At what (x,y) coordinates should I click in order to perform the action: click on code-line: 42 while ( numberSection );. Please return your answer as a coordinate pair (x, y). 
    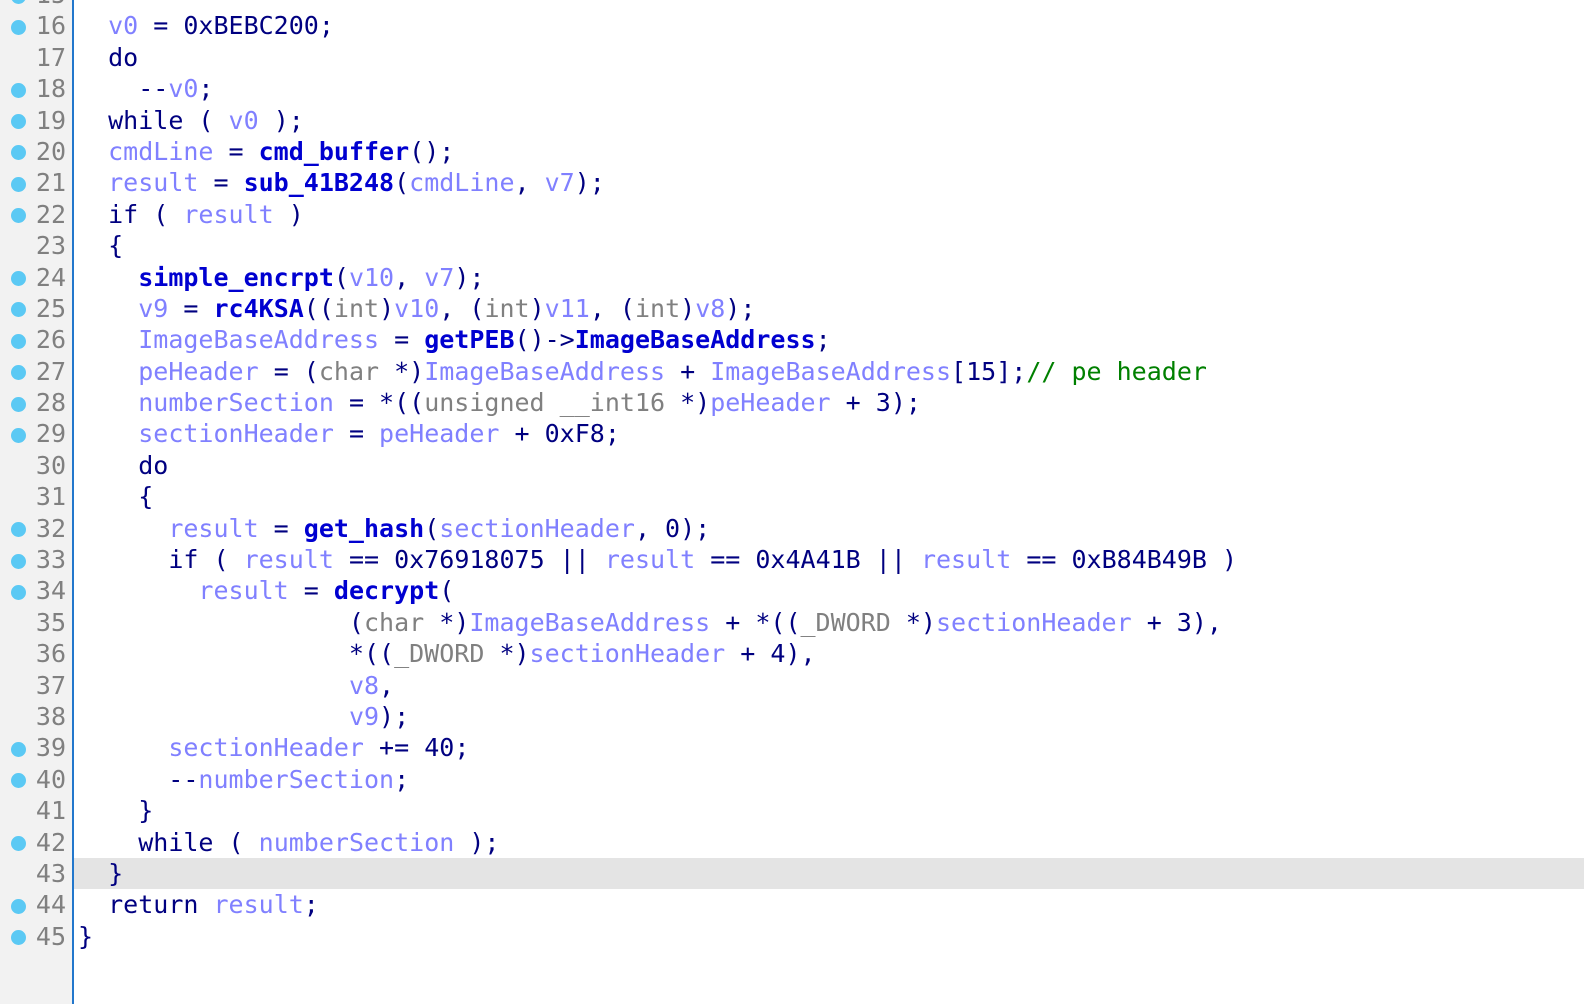
    Looking at the image, I should click on (792, 842).